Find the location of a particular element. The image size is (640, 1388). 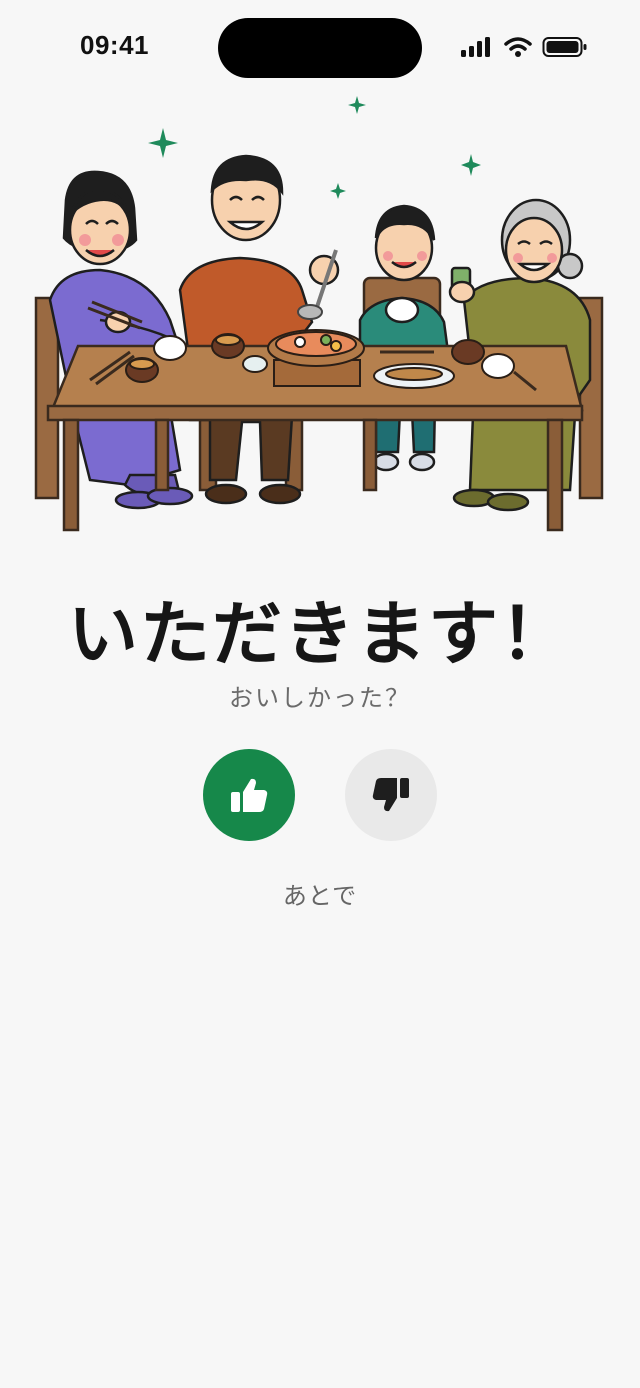

thumbs-up-icon is located at coordinates (249, 795).